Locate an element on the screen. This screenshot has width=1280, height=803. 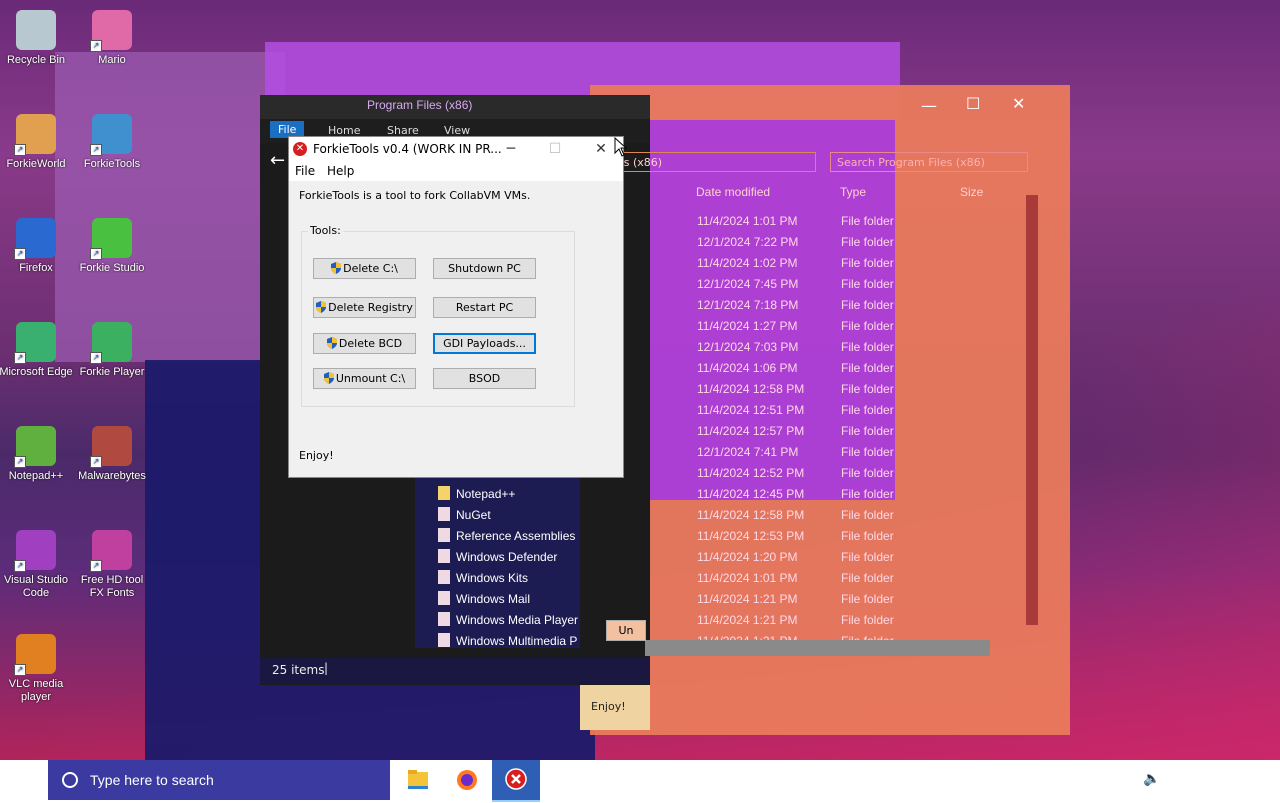
search-input: Search Program Files (x86) is located at coordinates (929, 162).